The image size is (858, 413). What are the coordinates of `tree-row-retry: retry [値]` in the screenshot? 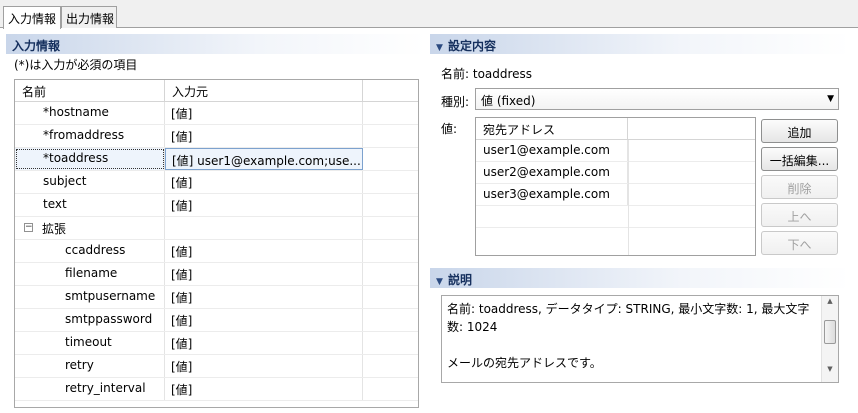 It's located at (216, 366).